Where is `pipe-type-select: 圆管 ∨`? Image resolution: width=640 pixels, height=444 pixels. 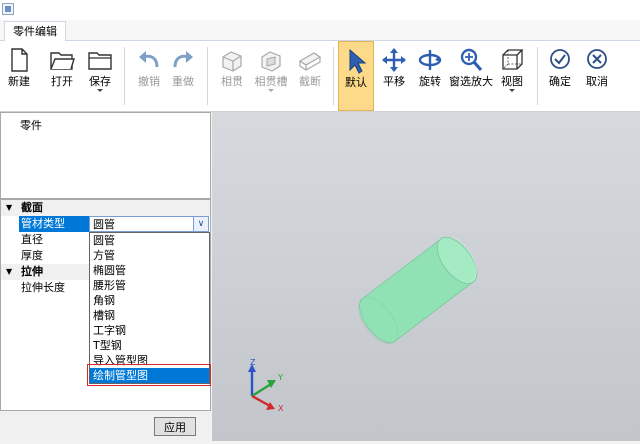
pipe-type-select: 圆管 ∨ is located at coordinates (149, 224).